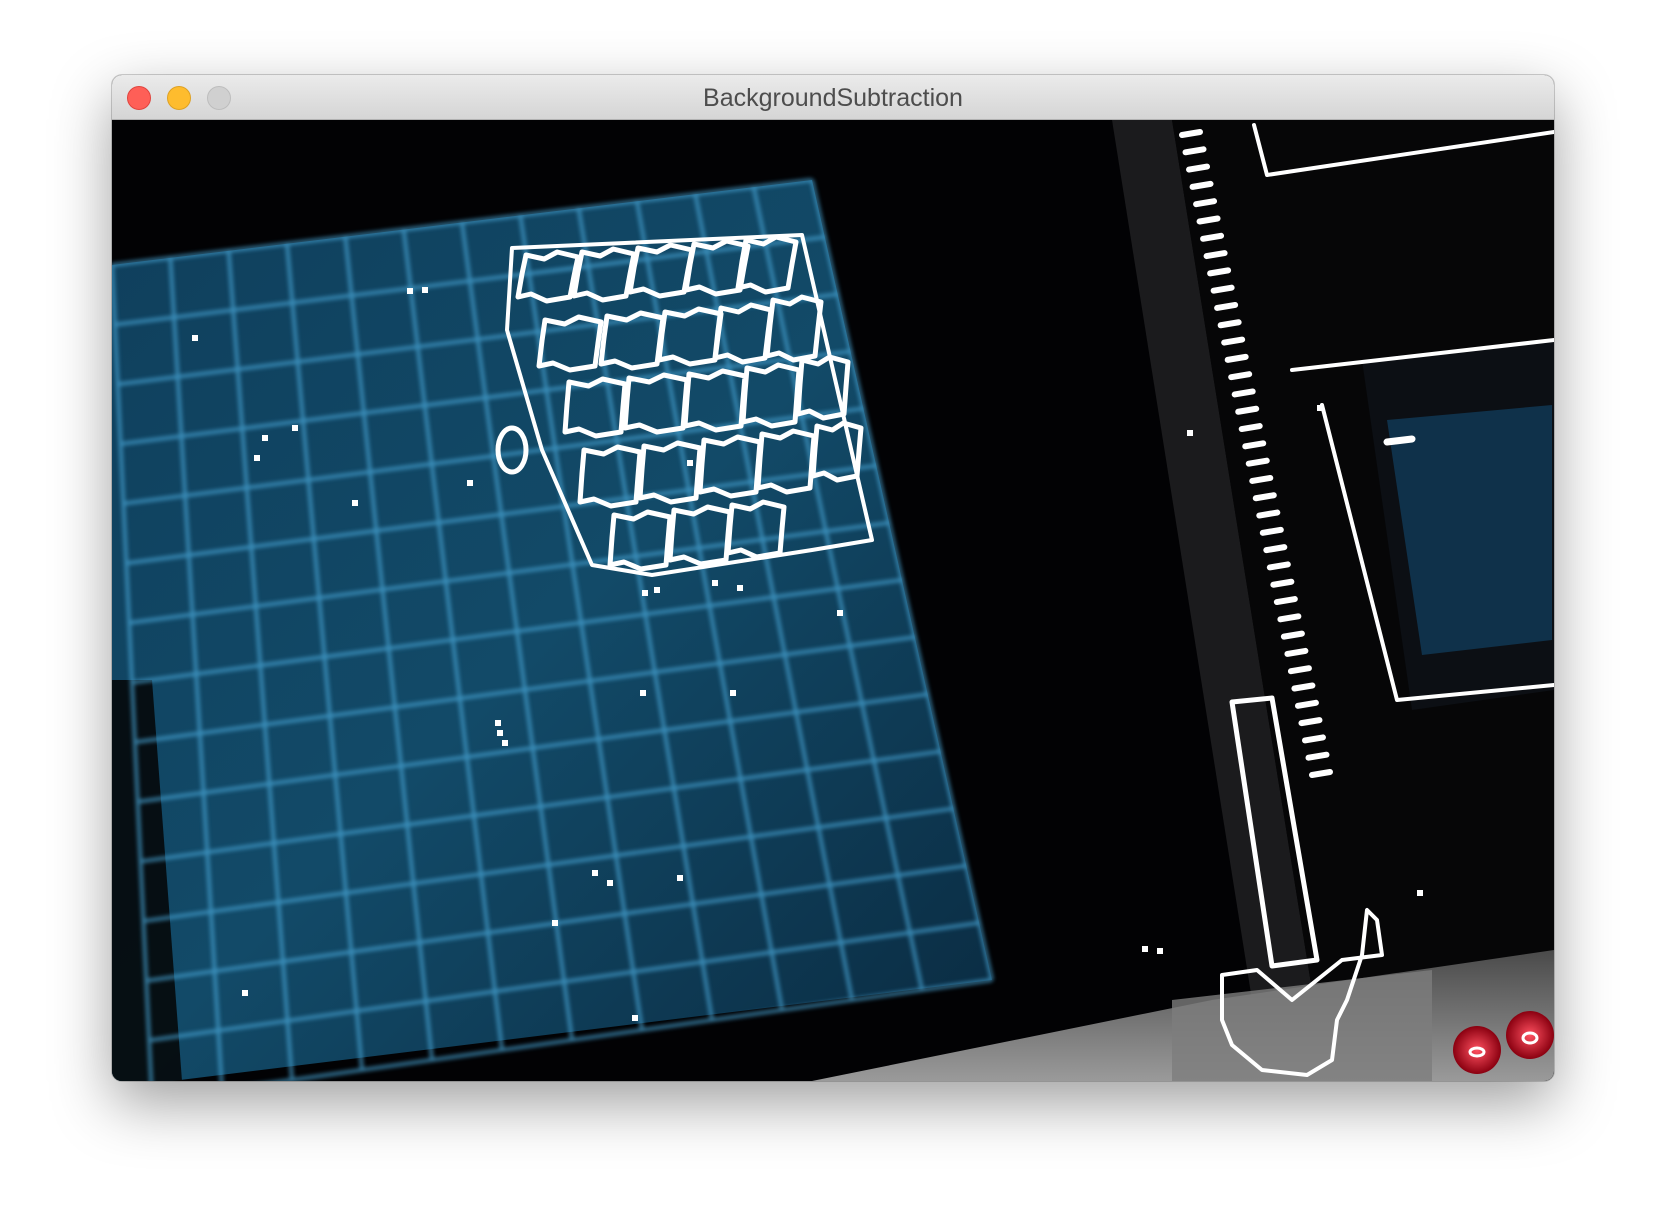 This screenshot has width=1664, height=1228. Describe the element at coordinates (1477, 1050) in the screenshot. I see `red-knob-left` at that location.